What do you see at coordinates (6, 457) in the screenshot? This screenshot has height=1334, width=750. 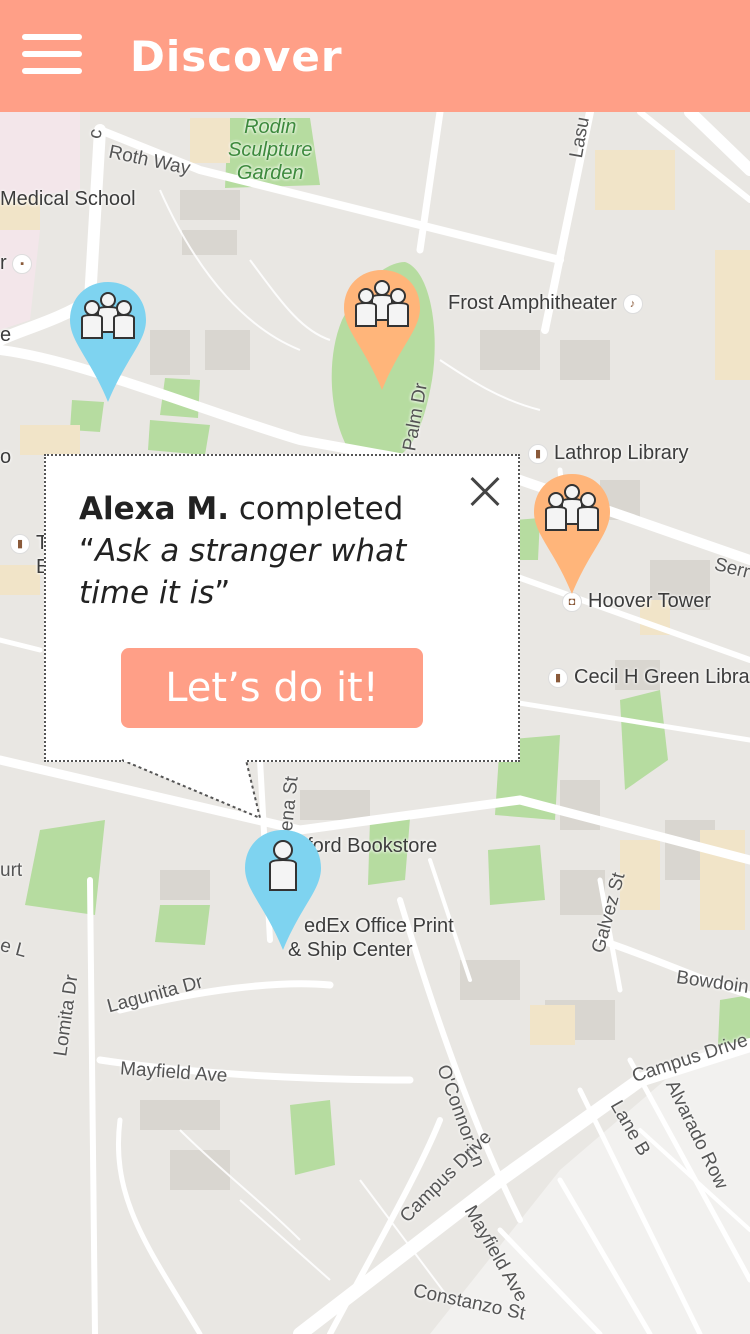 I see `o-label: o` at bounding box center [6, 457].